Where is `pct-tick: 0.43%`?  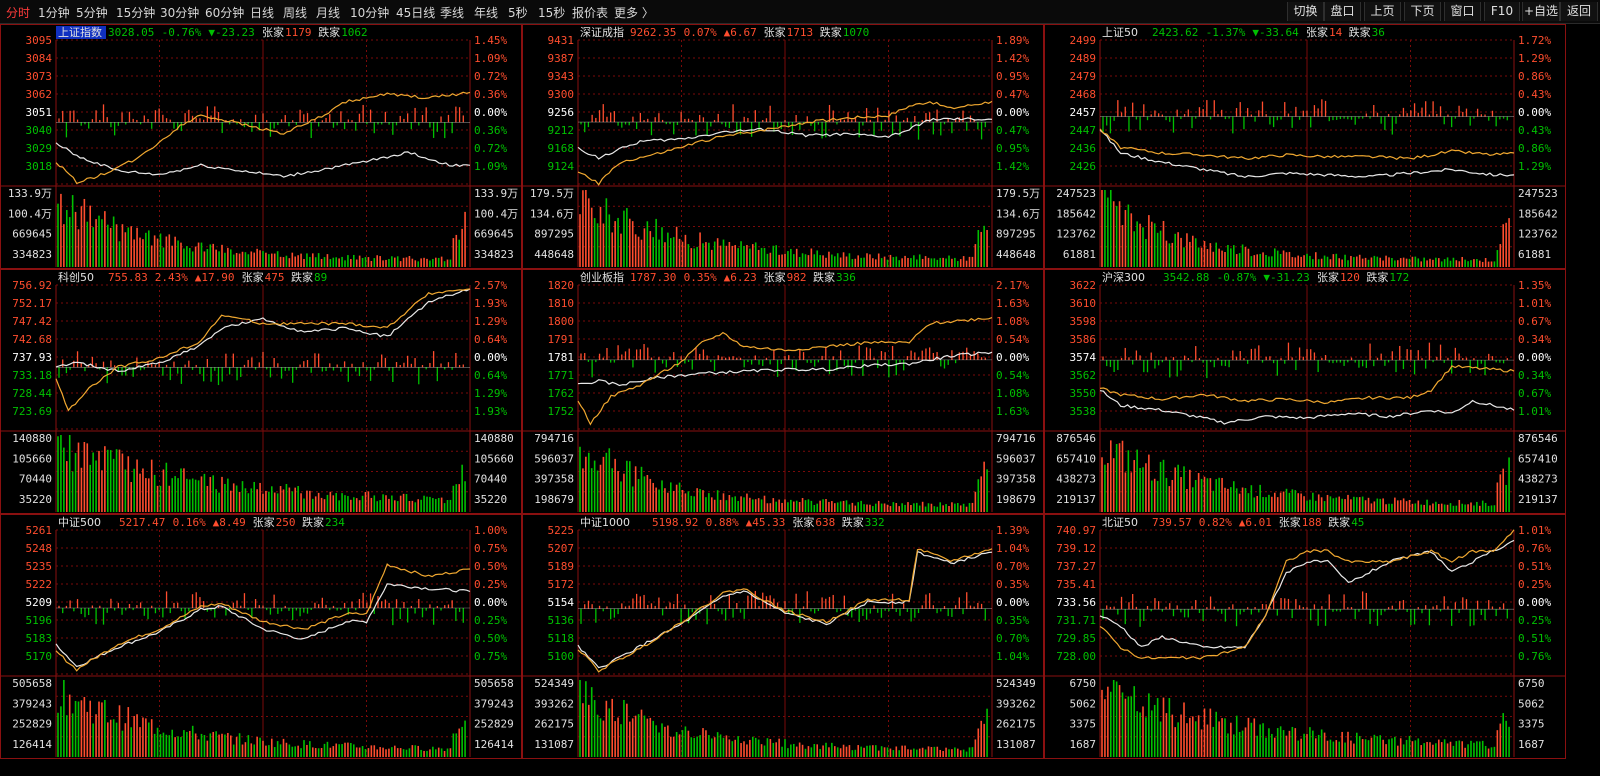
pct-tick: 0.43% is located at coordinates (1534, 94).